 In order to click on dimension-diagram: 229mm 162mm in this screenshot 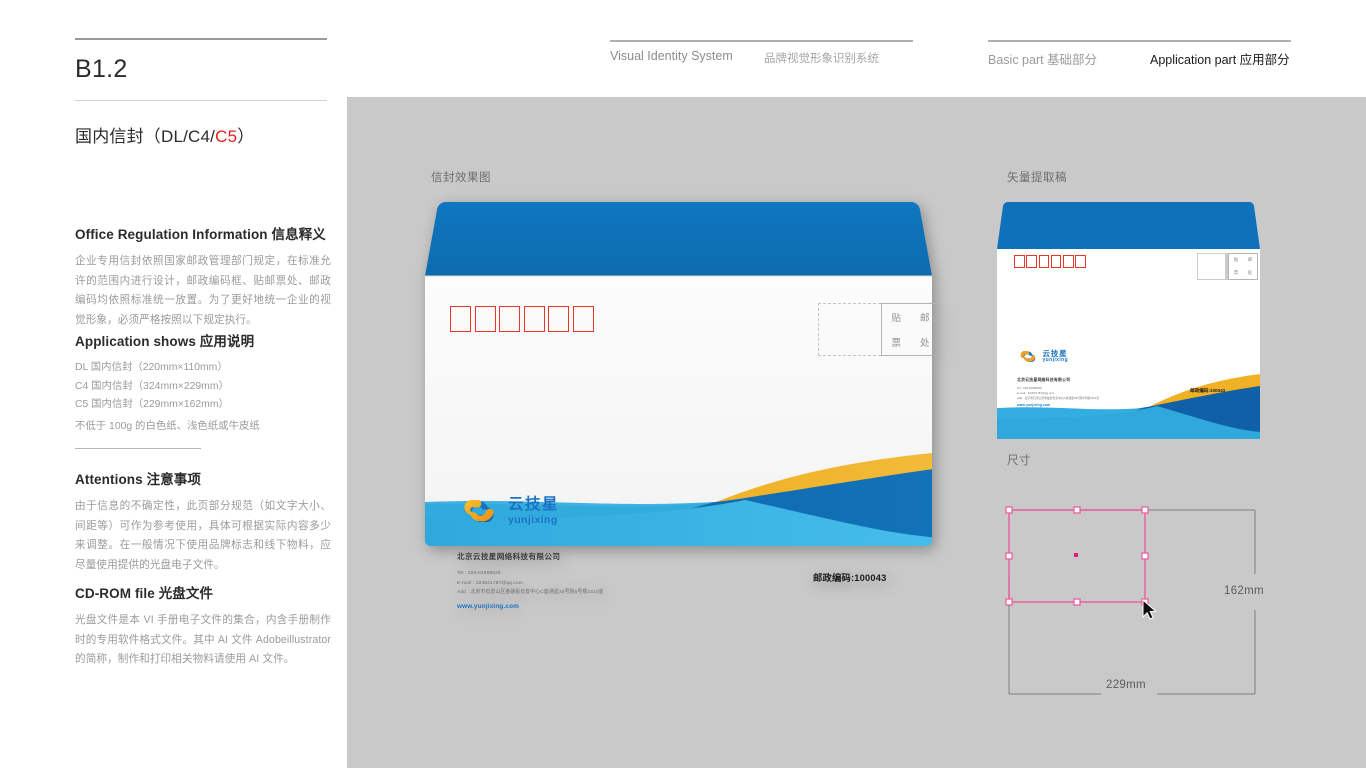, I will do `click(1131, 602)`.